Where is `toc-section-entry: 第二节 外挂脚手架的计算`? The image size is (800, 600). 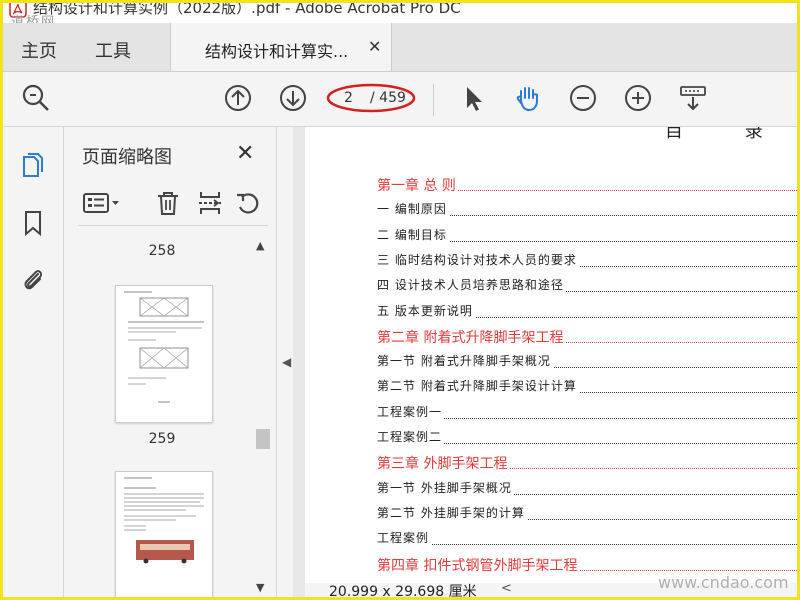 toc-section-entry: 第二节 外挂脚手架的计算 is located at coordinates (587, 515).